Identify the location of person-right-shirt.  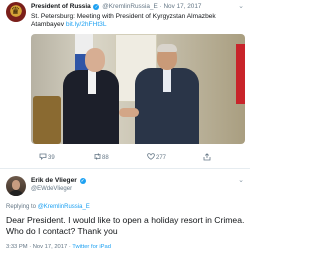
(167, 80).